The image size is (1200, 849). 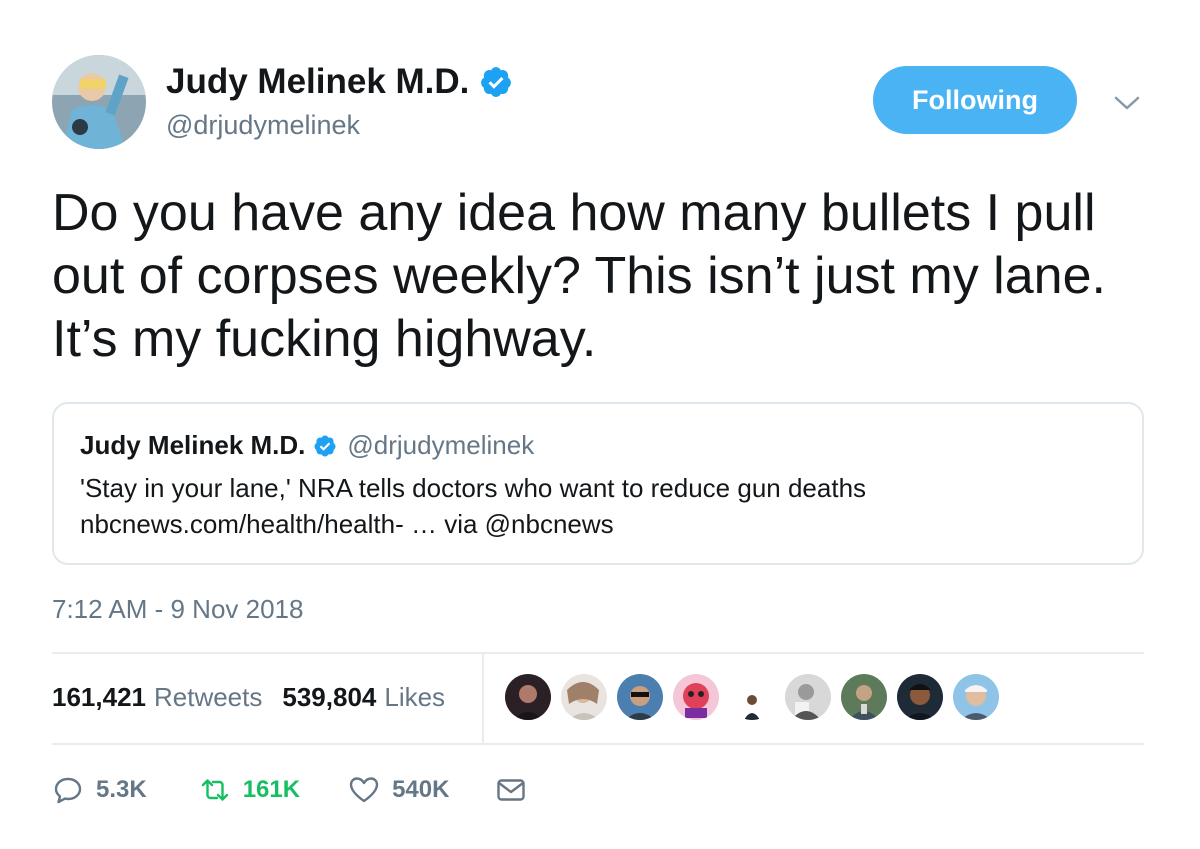 I want to click on divider-bottom, so click(x=598, y=744).